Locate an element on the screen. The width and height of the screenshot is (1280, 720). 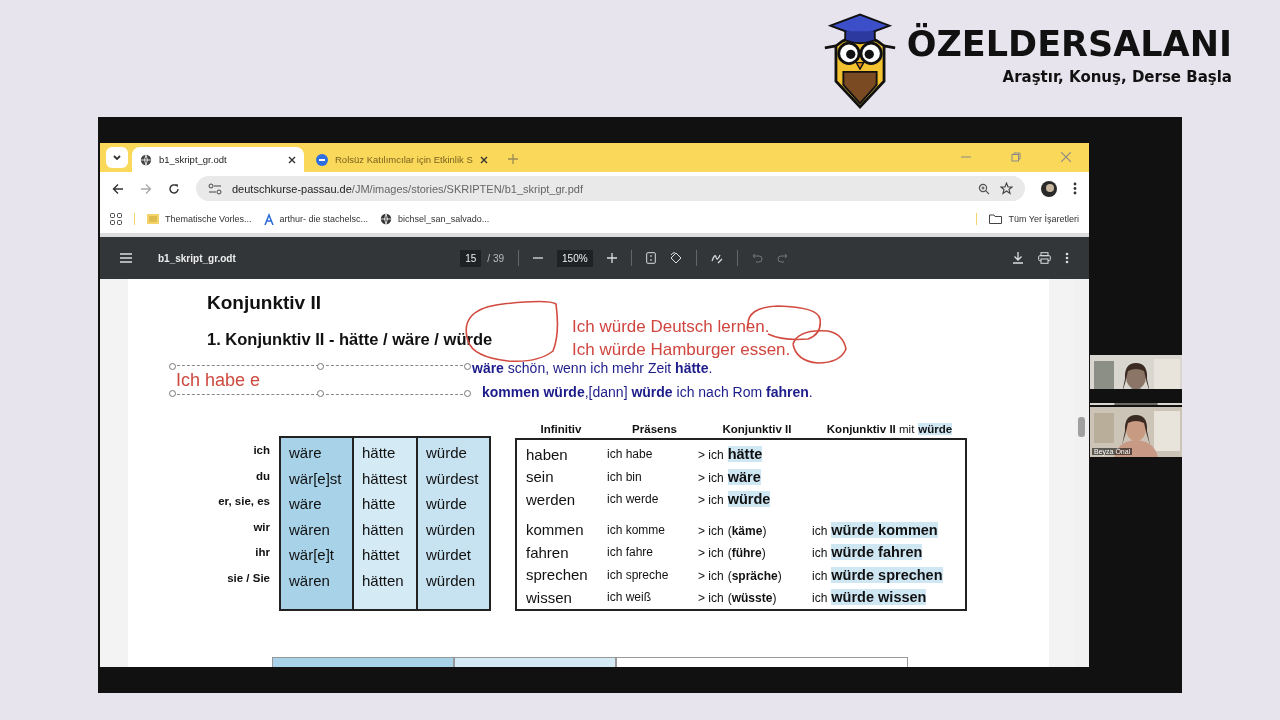
tab-search-button is located at coordinates (117, 157).